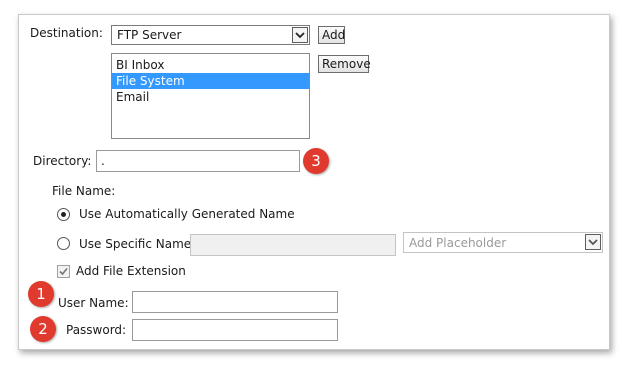  What do you see at coordinates (210, 81) in the screenshot?
I see `destination-list-item: File System` at bounding box center [210, 81].